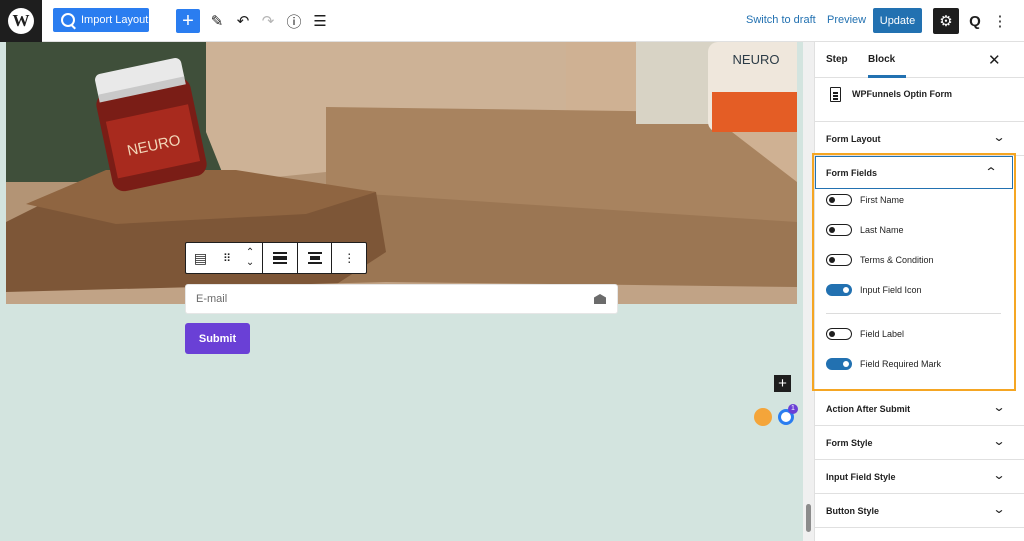  What do you see at coordinates (839, 200) in the screenshot?
I see `first-name-toggle` at bounding box center [839, 200].